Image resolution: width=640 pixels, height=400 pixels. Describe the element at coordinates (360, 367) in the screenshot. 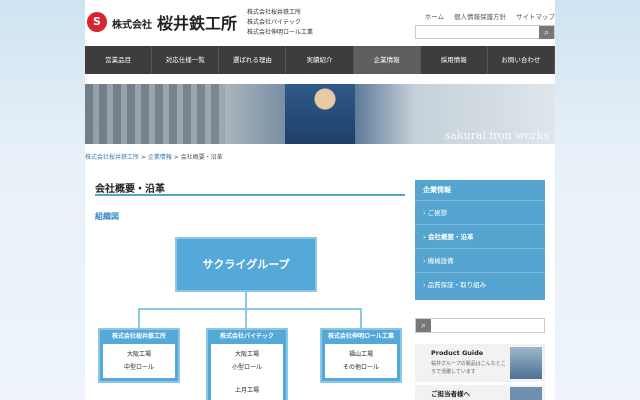

I see `org-item: その他ロール` at that location.